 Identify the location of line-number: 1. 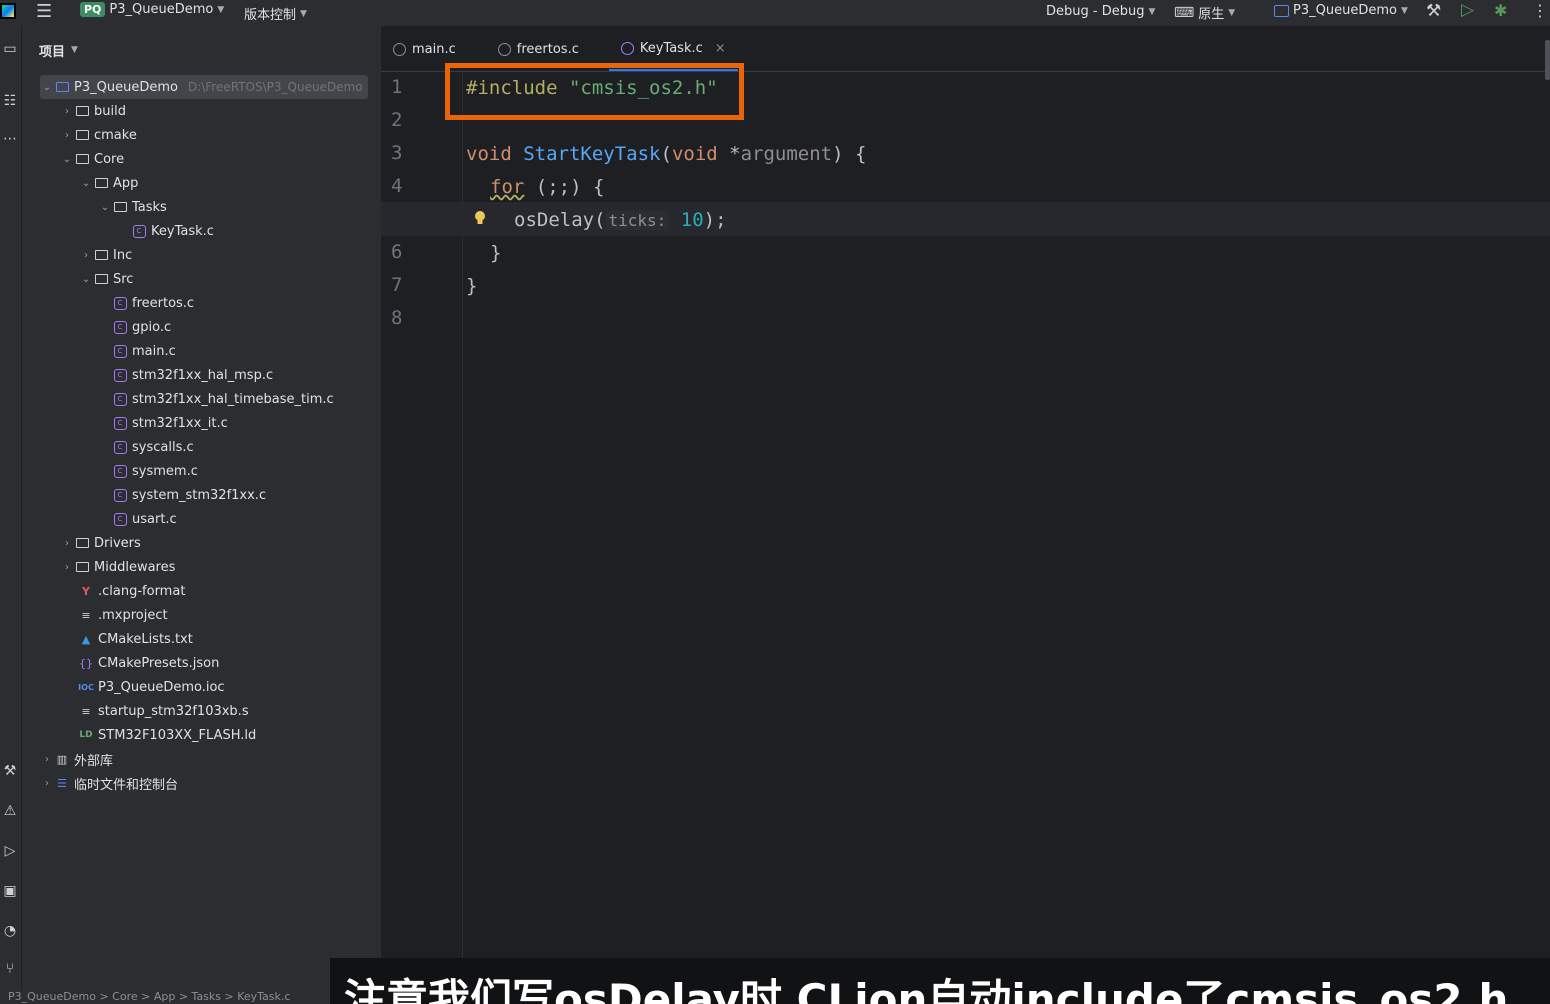
(397, 87).